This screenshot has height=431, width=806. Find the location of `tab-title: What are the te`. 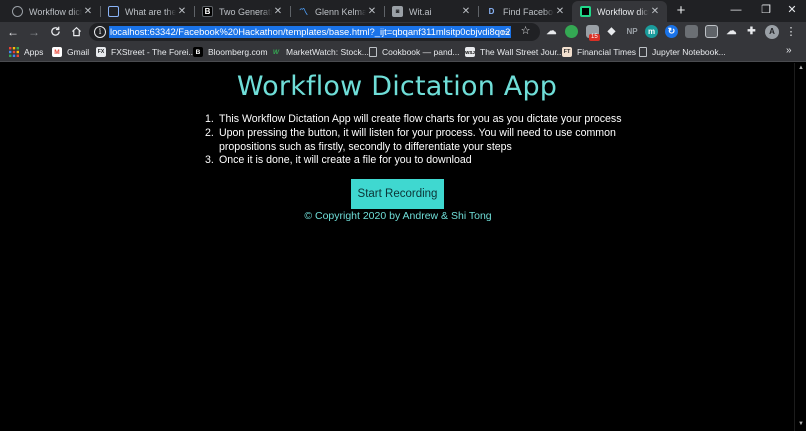

tab-title: What are the te is located at coordinates (150, 11).